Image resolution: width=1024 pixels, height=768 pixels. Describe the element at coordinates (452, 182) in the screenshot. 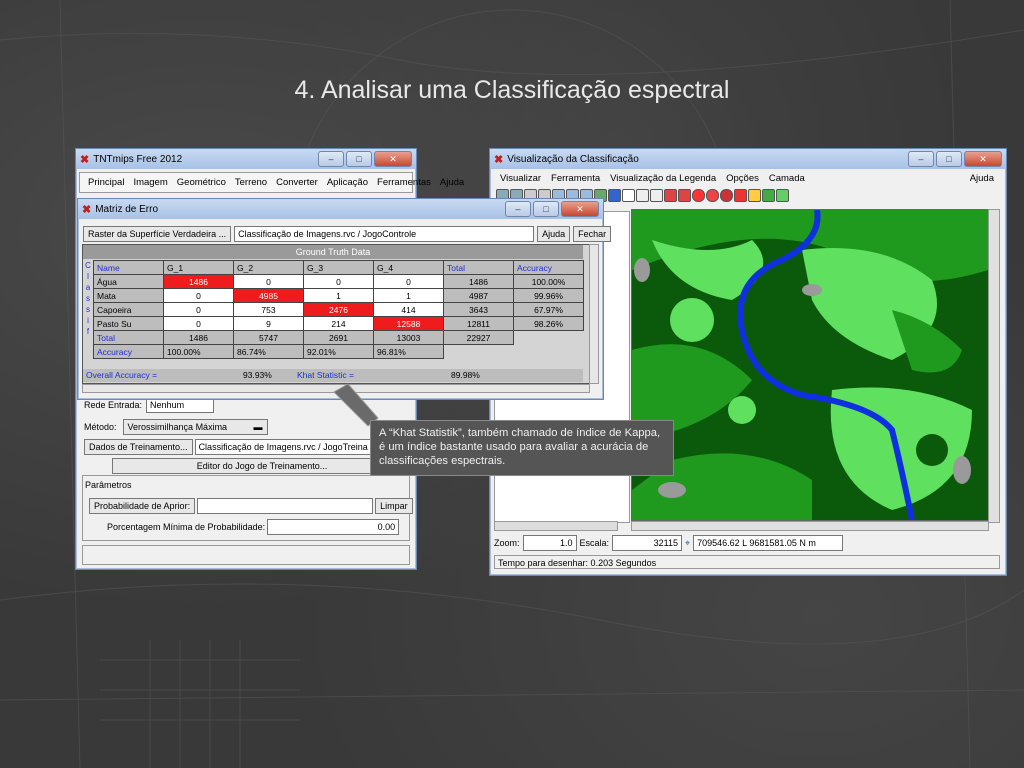

I see `menu-ajuda: Ajuda` at that location.